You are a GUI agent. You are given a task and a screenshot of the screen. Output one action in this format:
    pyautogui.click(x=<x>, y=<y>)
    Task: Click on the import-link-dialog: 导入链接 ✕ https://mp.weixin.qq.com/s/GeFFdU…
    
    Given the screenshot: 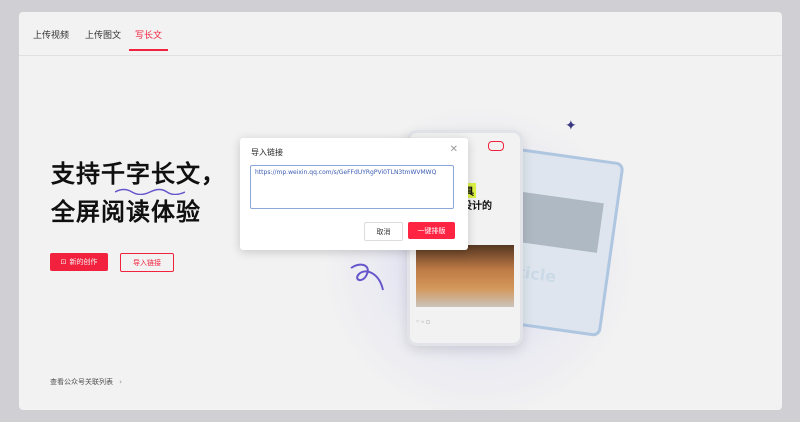 What is the action you would take?
    pyautogui.click(x=354, y=194)
    